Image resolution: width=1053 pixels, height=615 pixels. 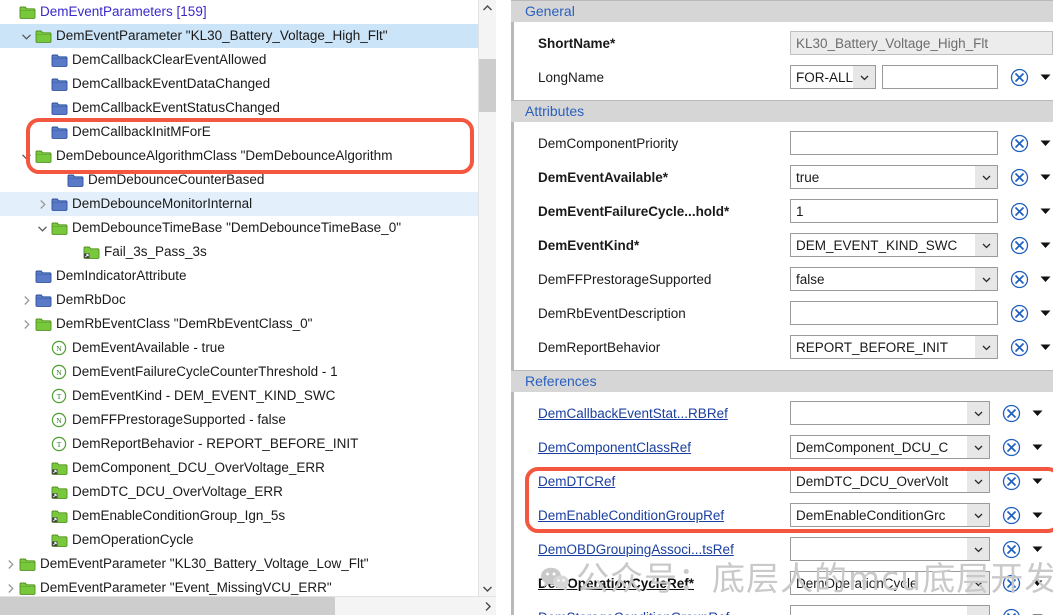 I want to click on tree-horizontal-scrollbar, so click(x=248, y=605).